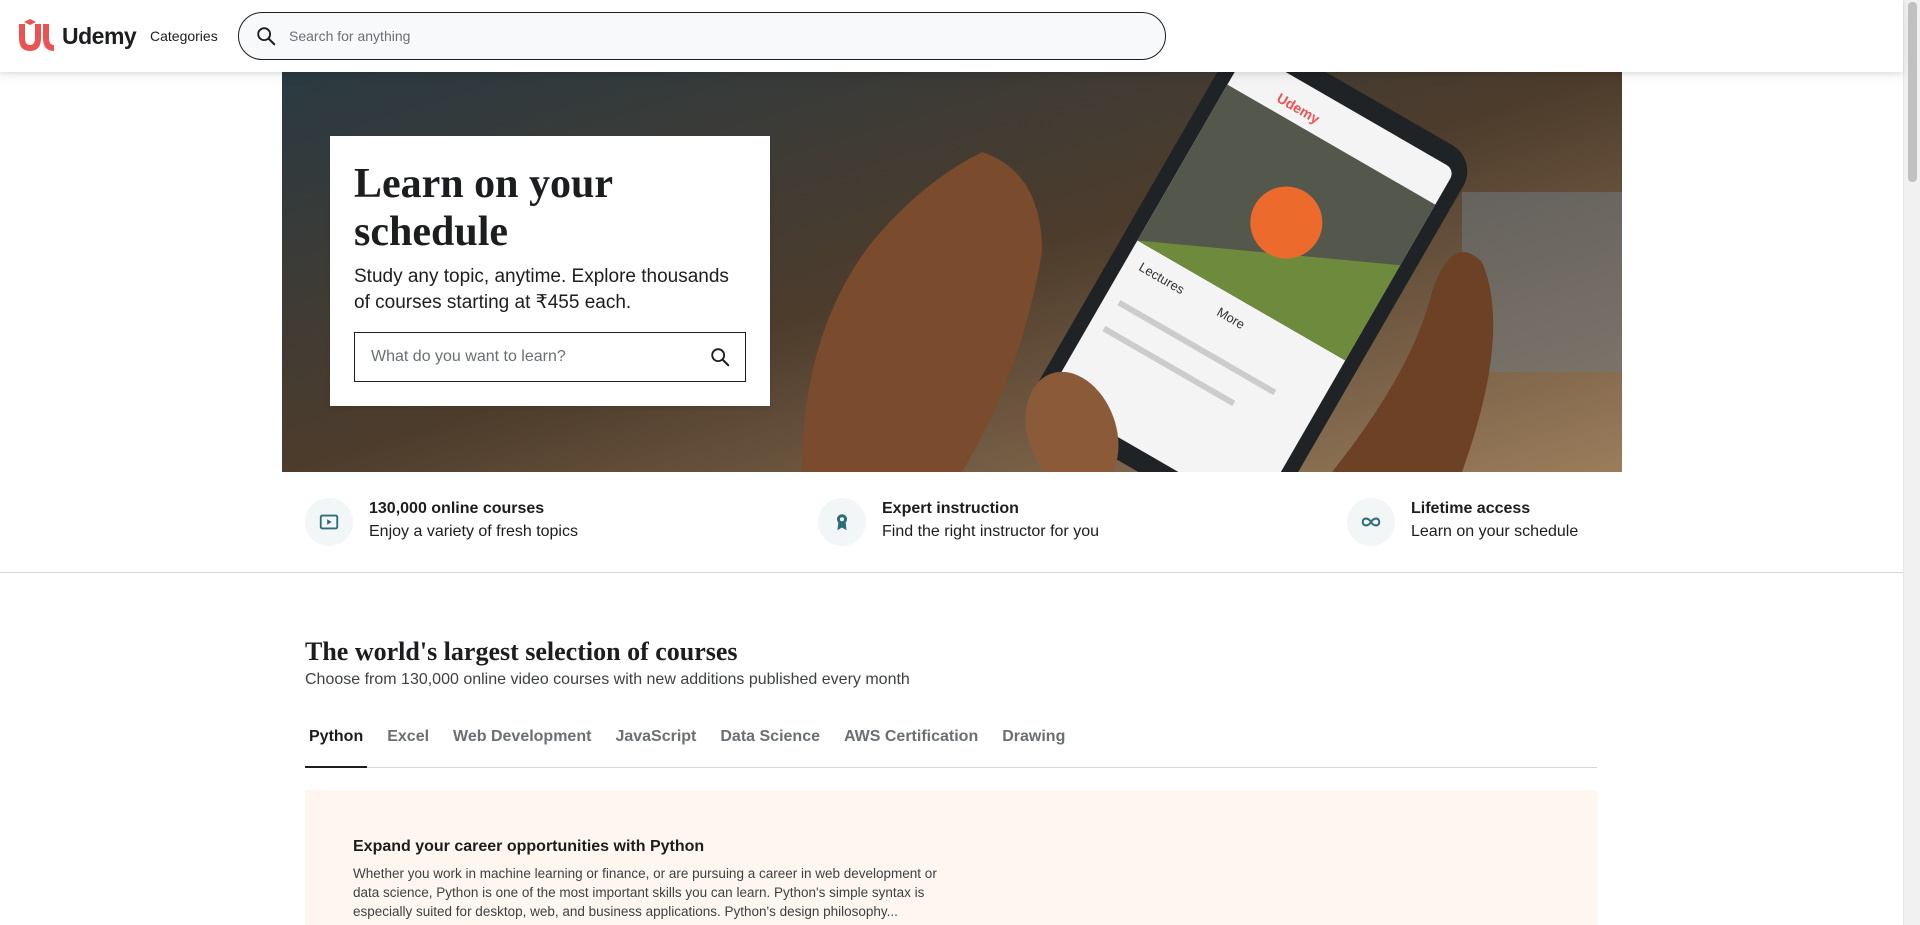 This screenshot has width=1920, height=925. What do you see at coordinates (950, 508) in the screenshot?
I see `feature-title: Expert instruction` at bounding box center [950, 508].